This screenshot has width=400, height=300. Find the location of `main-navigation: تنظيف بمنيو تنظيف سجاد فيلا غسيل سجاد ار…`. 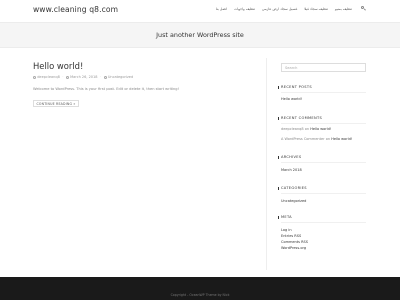

main-navigation: تنظيف بمنيو تنظيف سجاد فيلا غسيل سجاد ار… is located at coordinates (288, 9).